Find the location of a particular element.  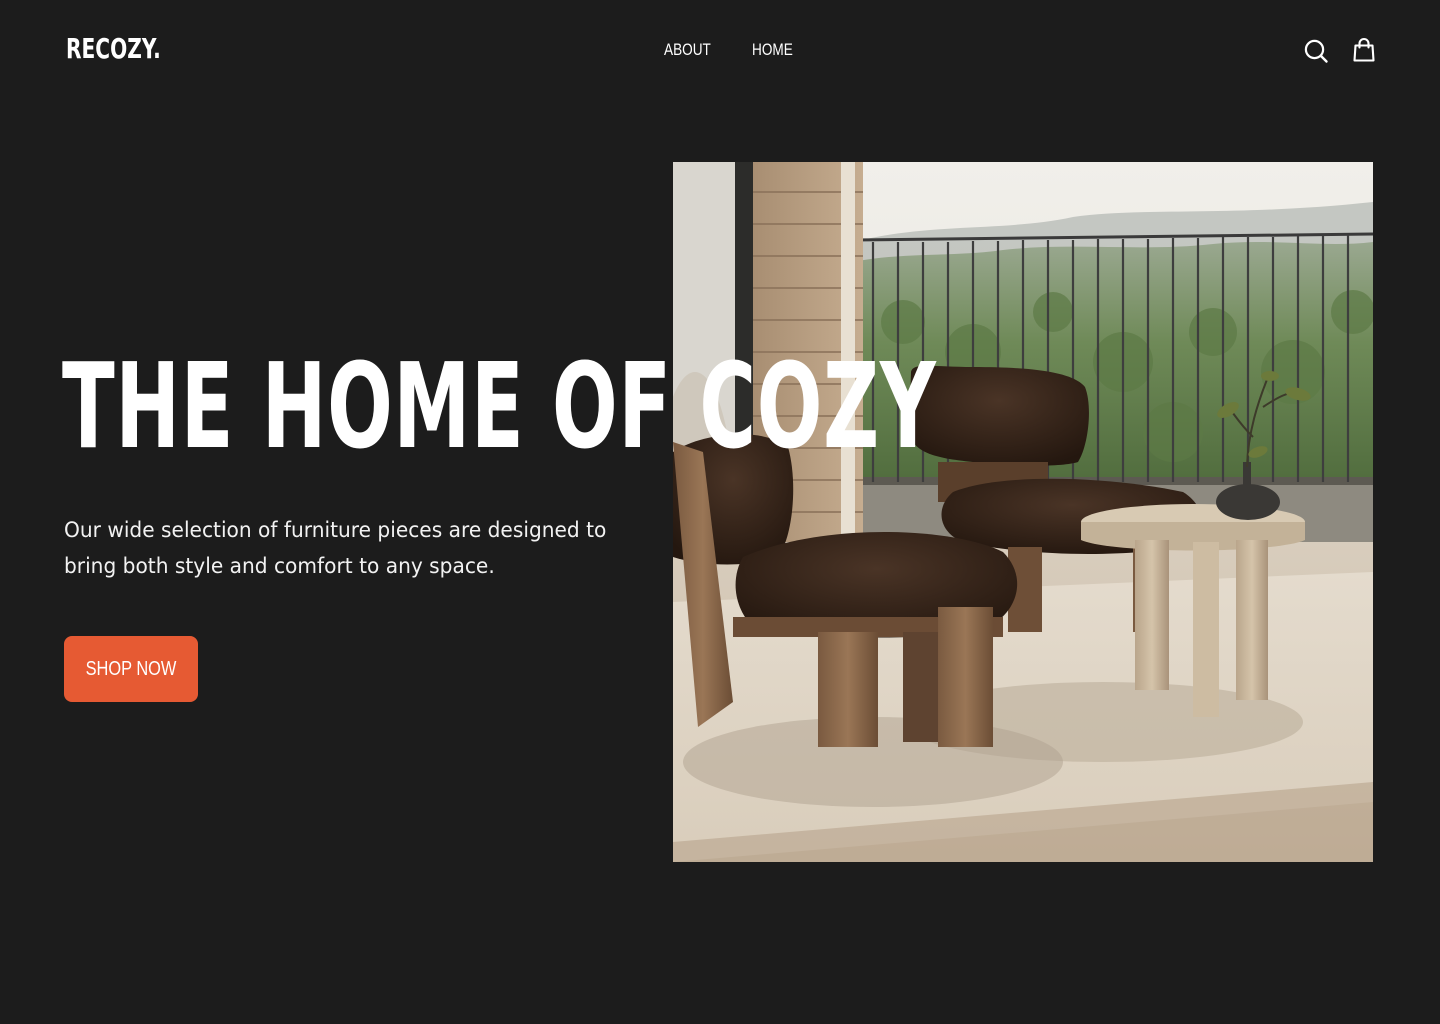

search-icon is located at coordinates (1316, 51).